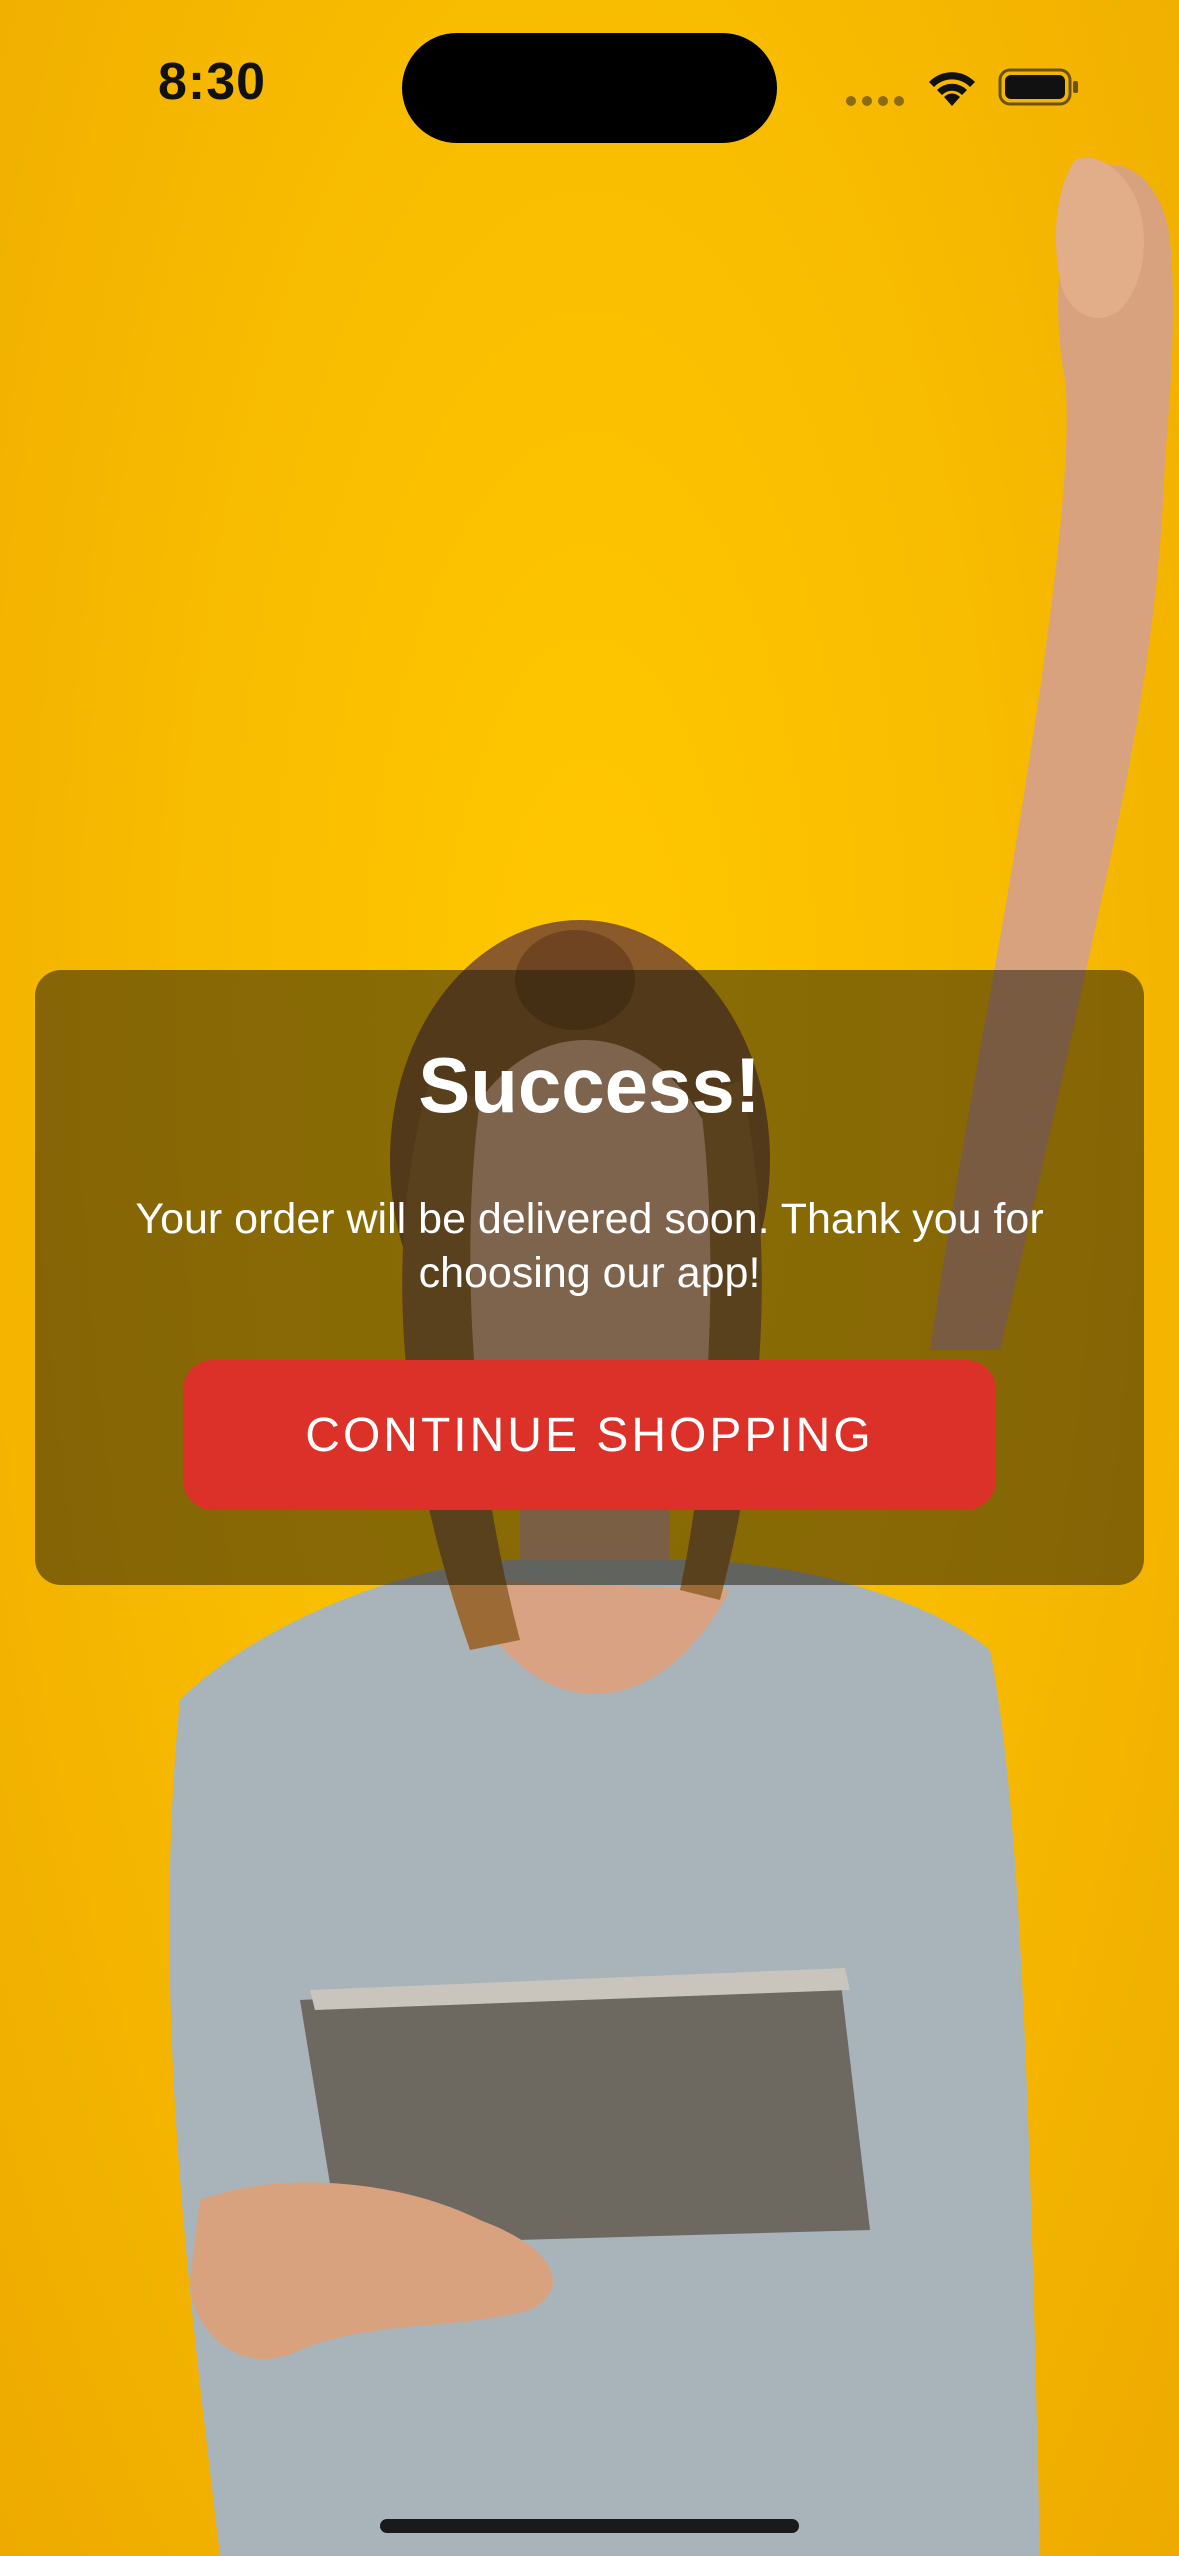 The width and height of the screenshot is (1179, 2556). What do you see at coordinates (589, 2526) in the screenshot?
I see `home-indicator` at bounding box center [589, 2526].